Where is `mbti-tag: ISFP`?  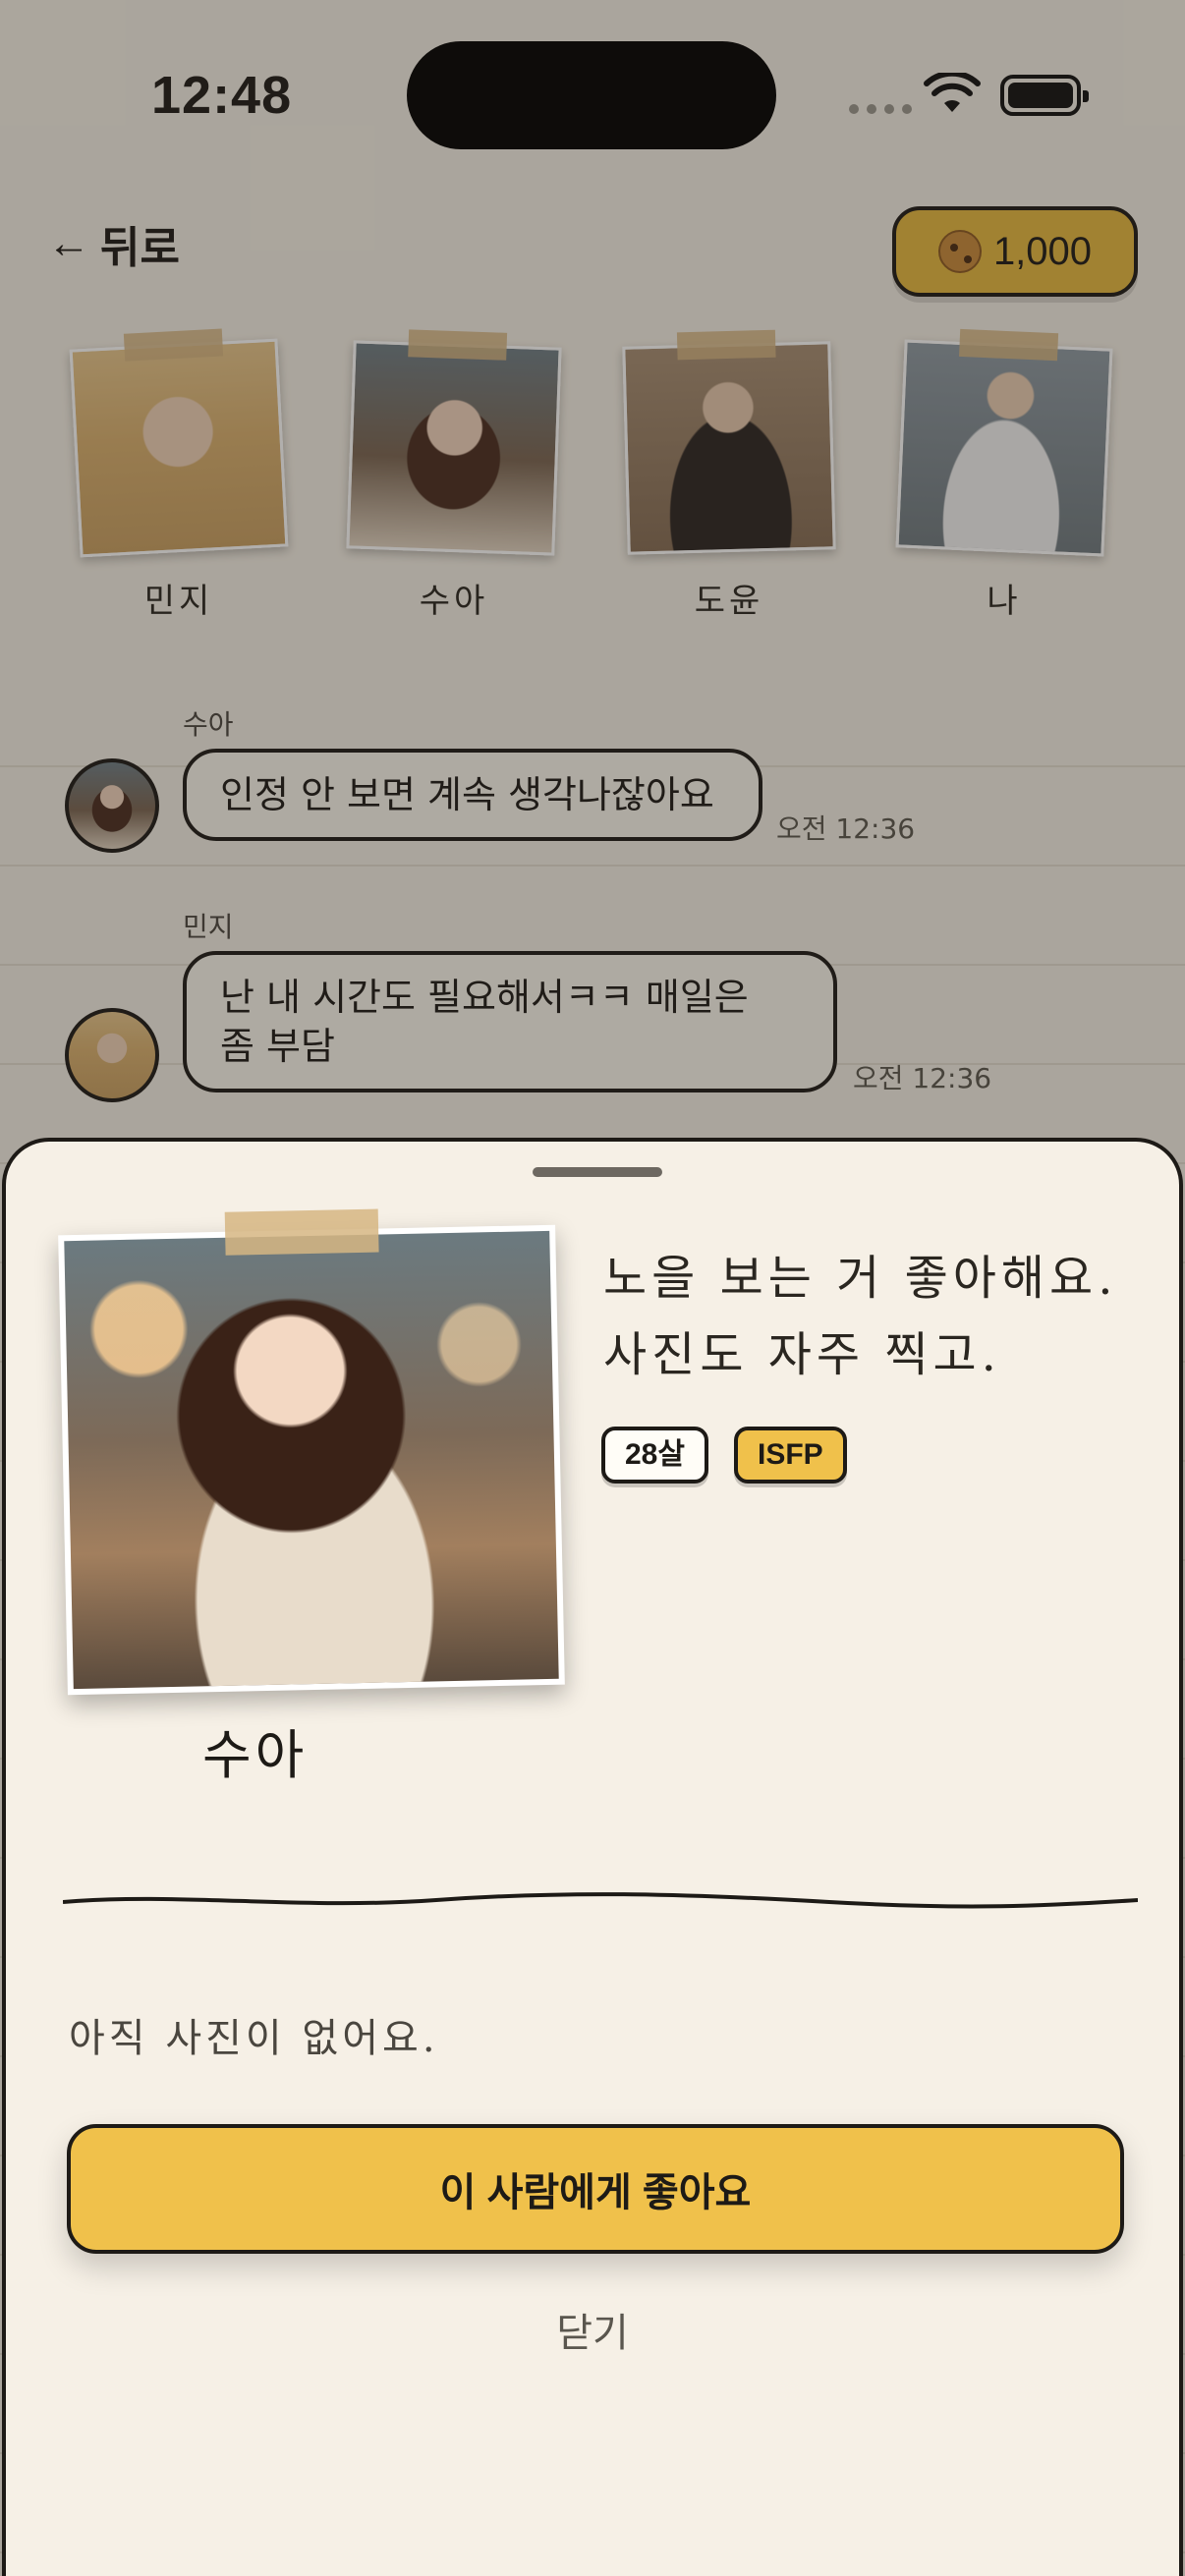 mbti-tag: ISFP is located at coordinates (790, 1455).